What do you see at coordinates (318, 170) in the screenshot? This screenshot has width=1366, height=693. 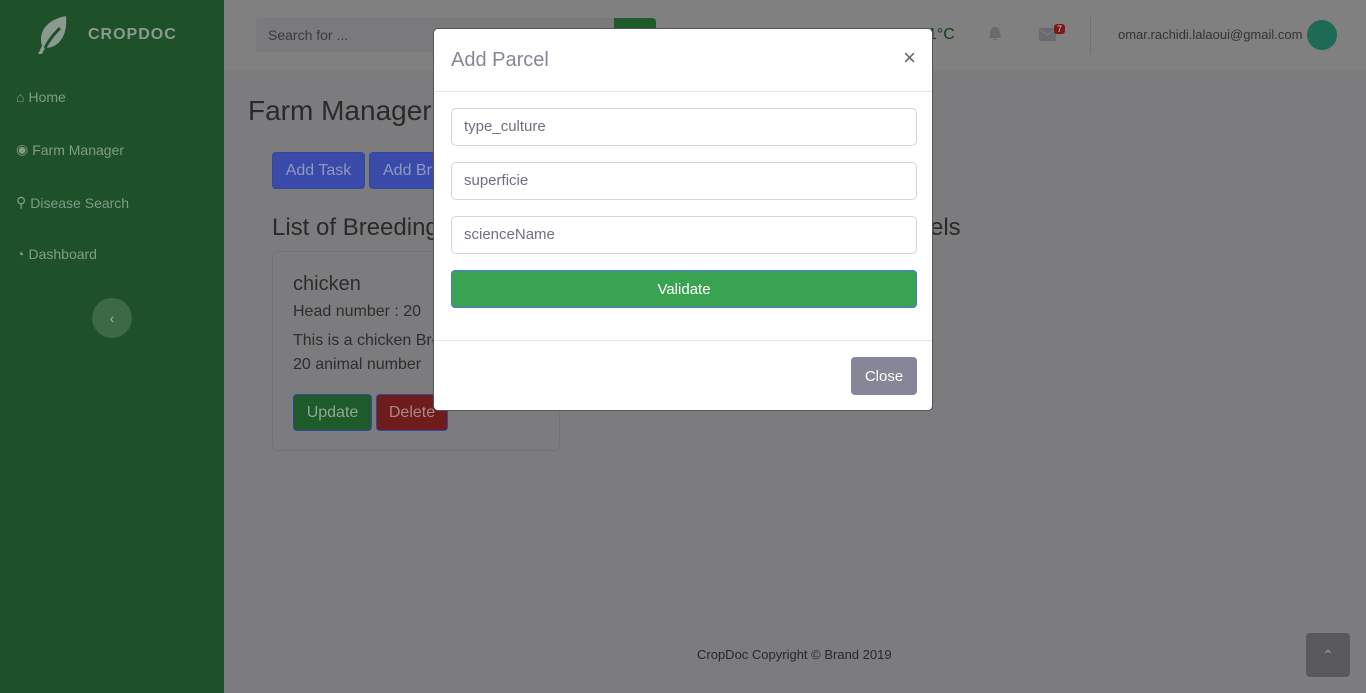 I see `add-task-button: Add Task` at bounding box center [318, 170].